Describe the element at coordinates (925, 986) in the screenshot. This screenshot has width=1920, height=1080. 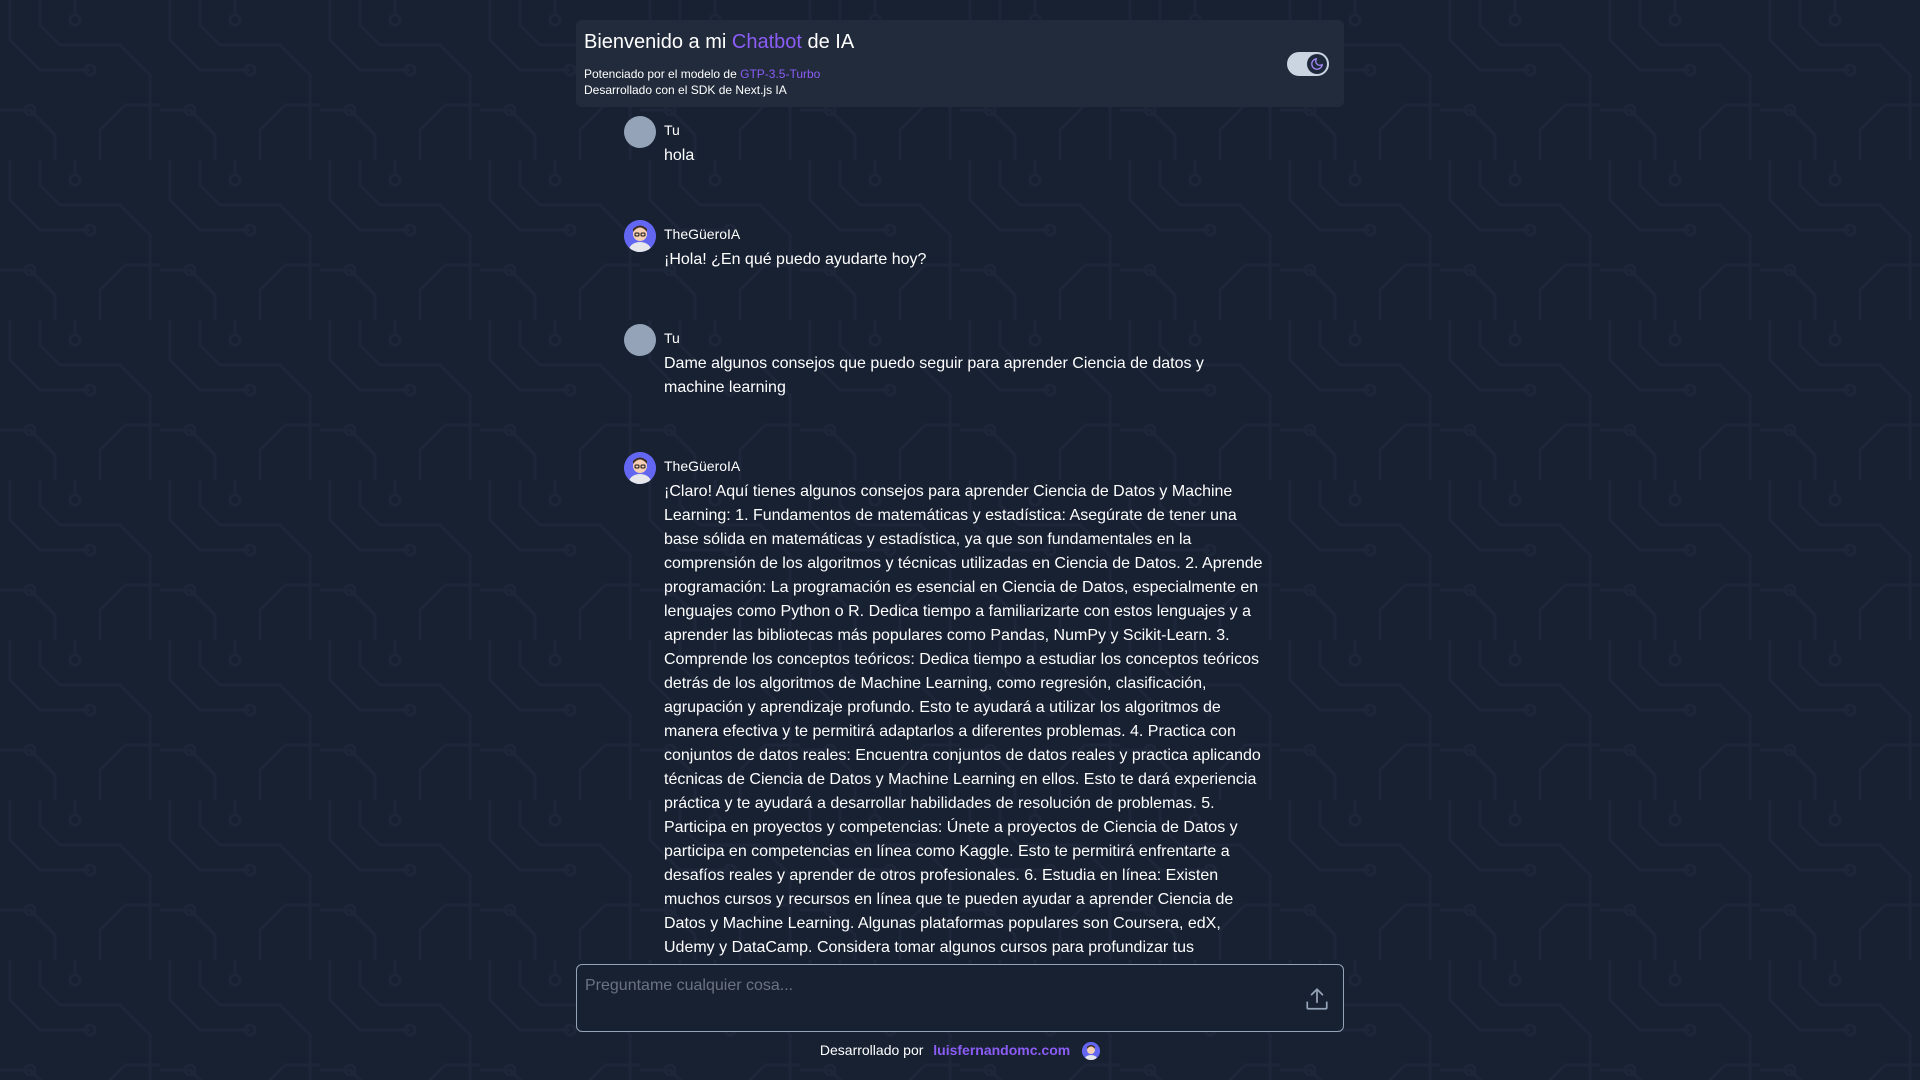
I see `chat-input` at that location.